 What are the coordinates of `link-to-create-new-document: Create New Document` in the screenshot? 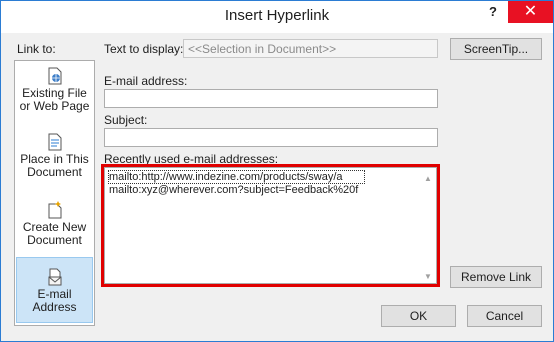 It's located at (54, 226).